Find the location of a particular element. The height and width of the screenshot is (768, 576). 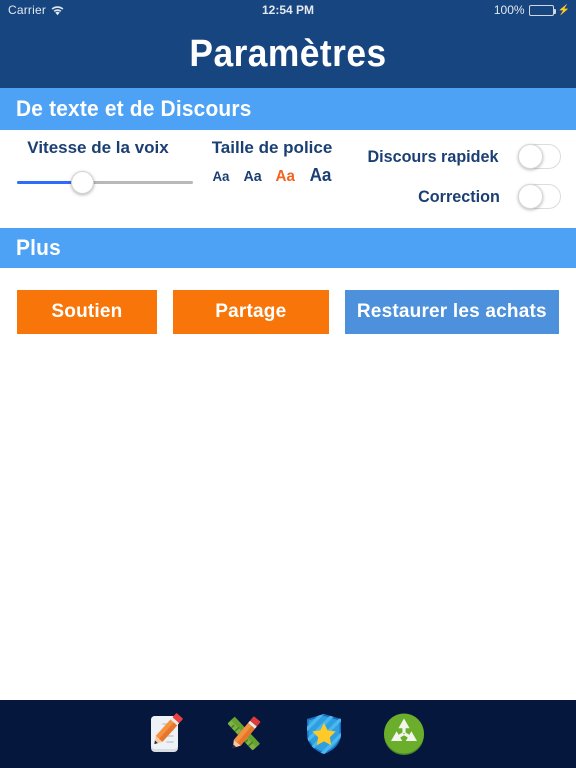

voice-speed-label: Vitesse de la voix is located at coordinates (98, 147).